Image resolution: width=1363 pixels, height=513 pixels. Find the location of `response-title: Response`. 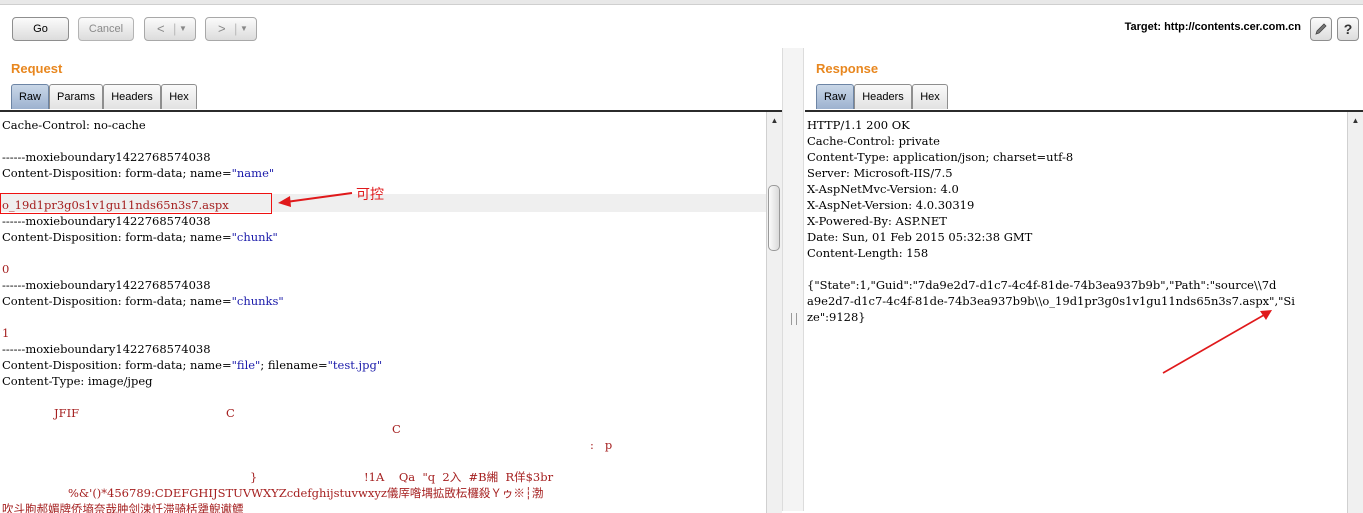

response-title: Response is located at coordinates (847, 68).